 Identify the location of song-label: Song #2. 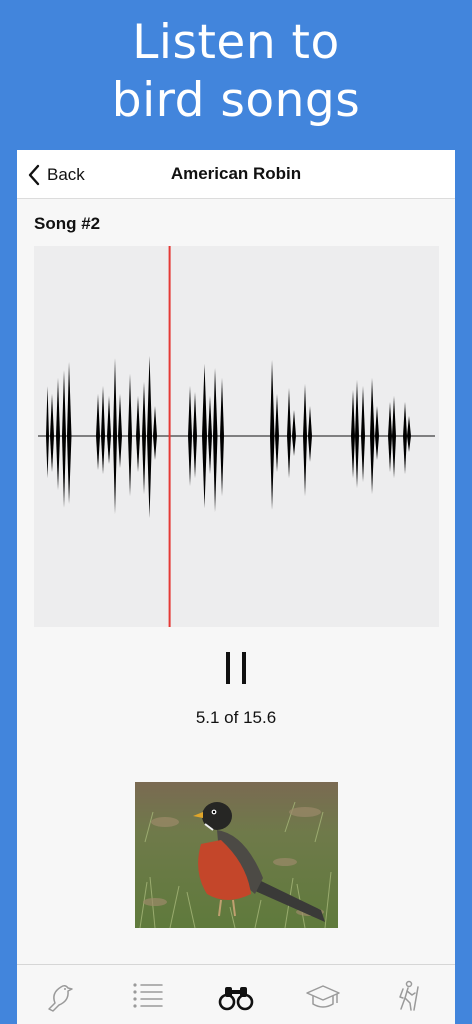
(67, 223).